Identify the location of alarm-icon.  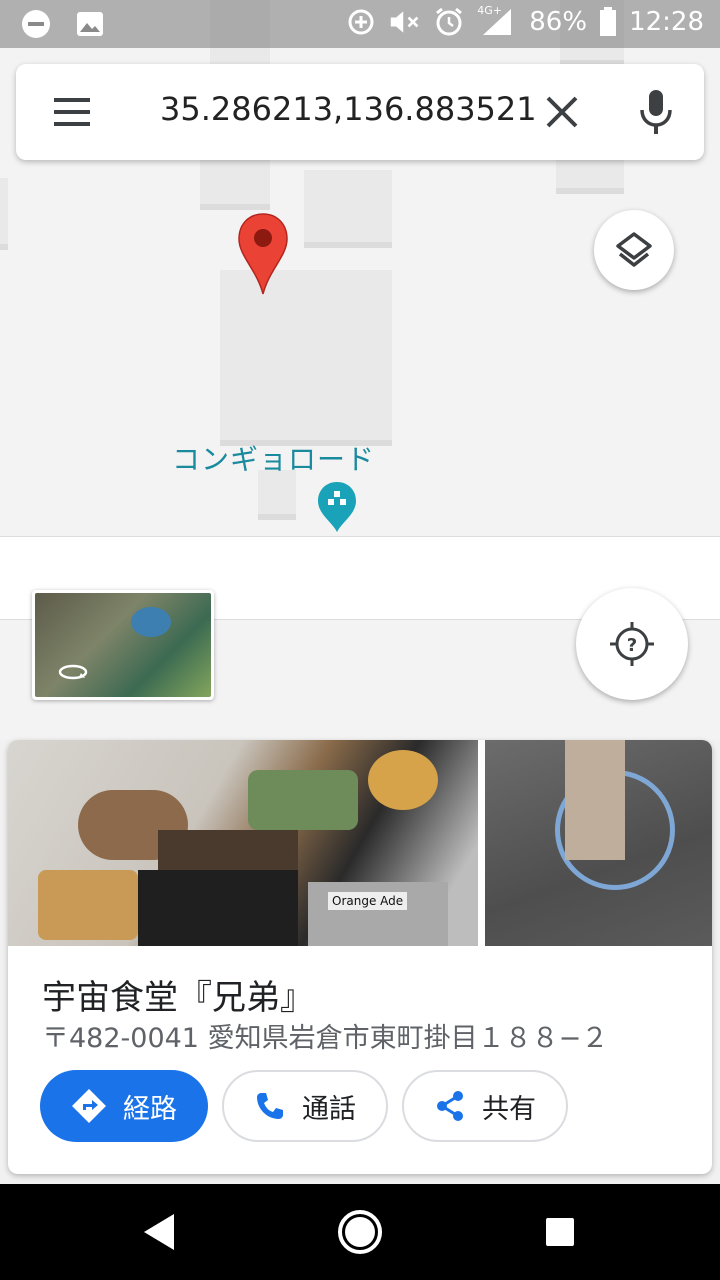
(449, 22).